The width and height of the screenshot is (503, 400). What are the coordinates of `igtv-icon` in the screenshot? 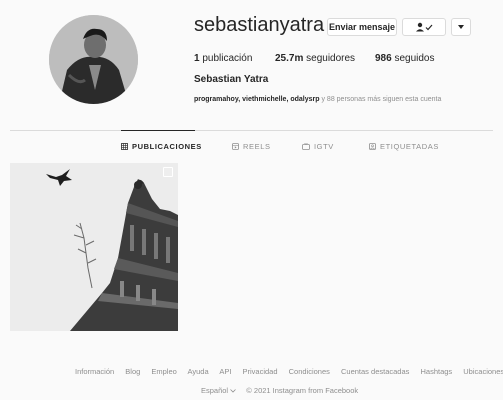 It's located at (306, 146).